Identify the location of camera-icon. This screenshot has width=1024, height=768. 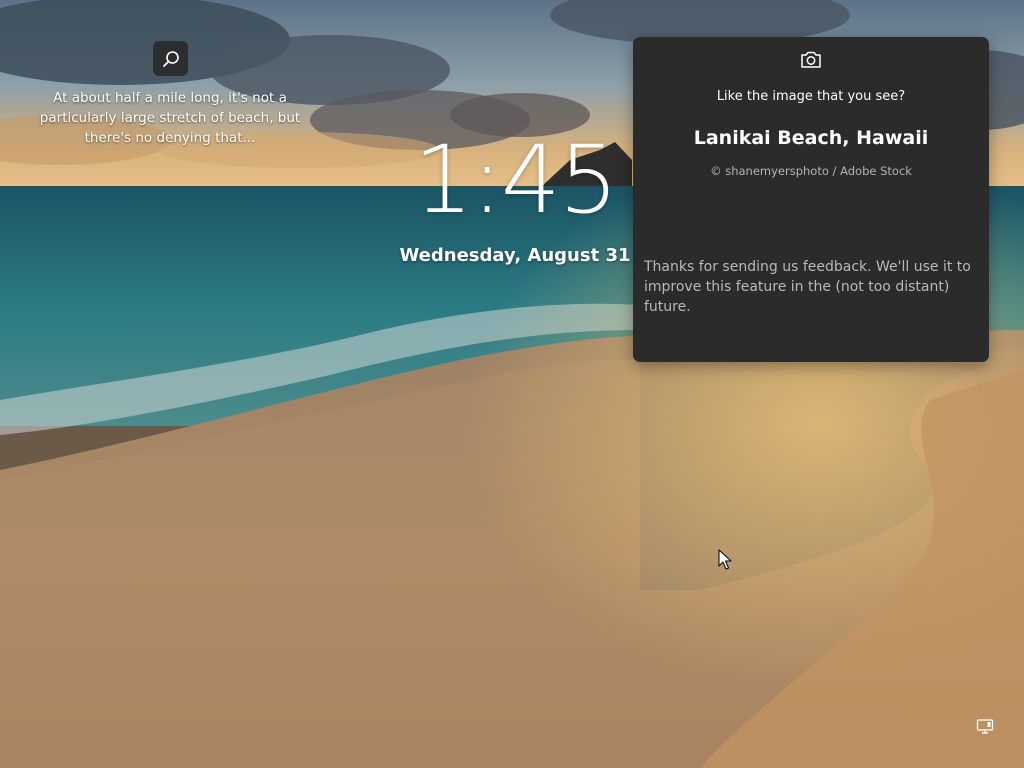
(811, 59).